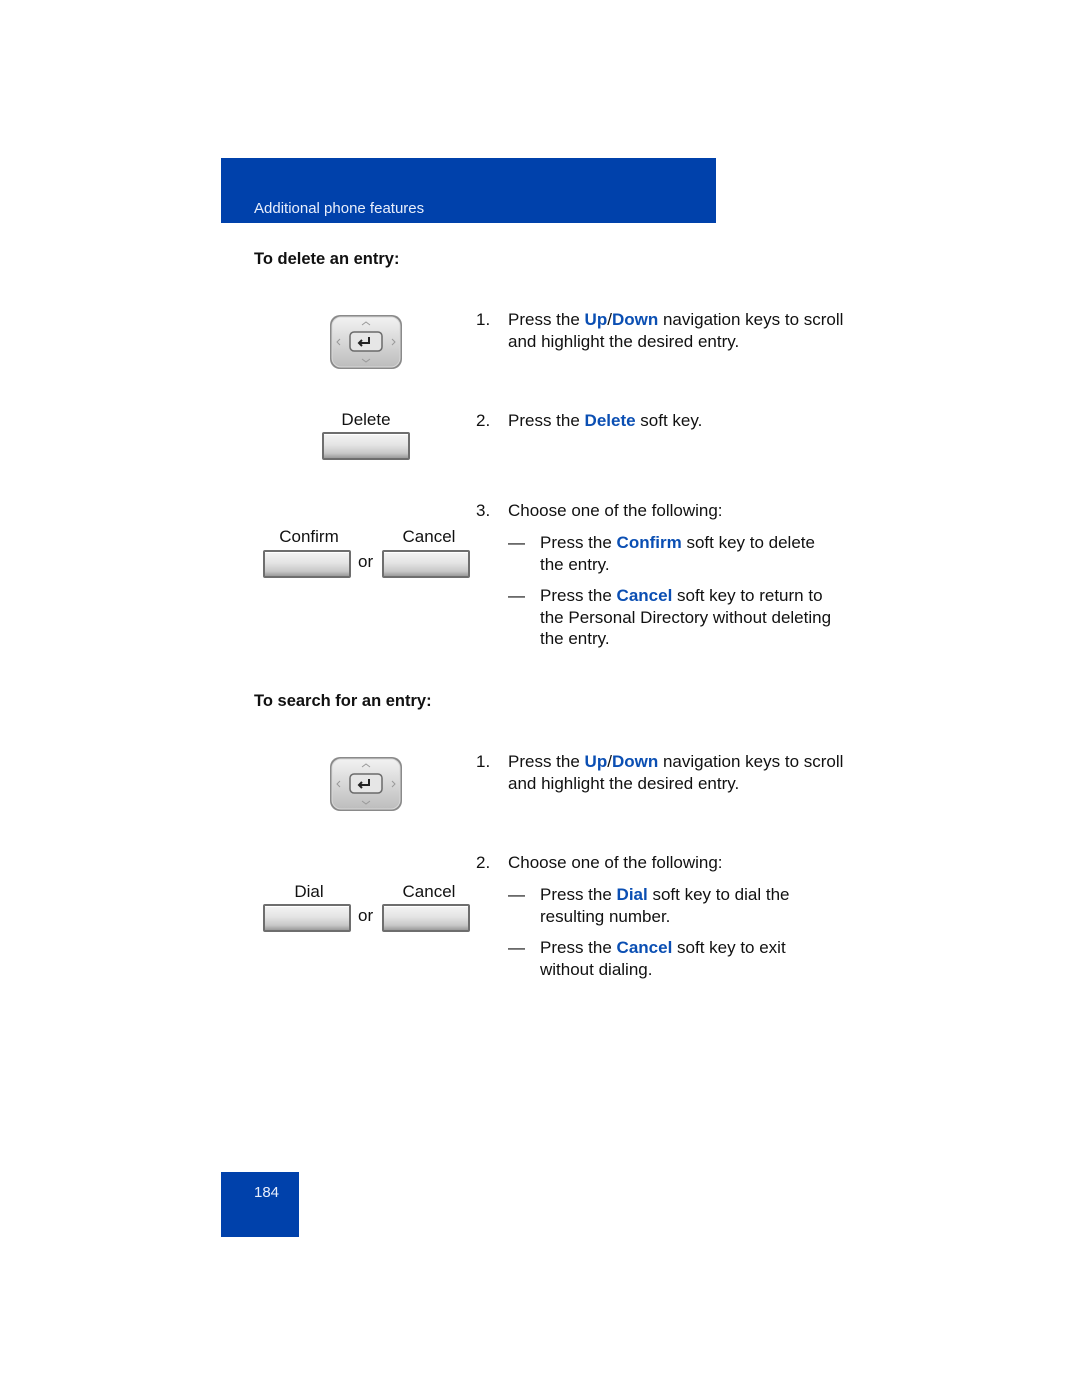 The height and width of the screenshot is (1397, 1080). What do you see at coordinates (309, 536) in the screenshot?
I see `confirm-key-label: Confirm` at bounding box center [309, 536].